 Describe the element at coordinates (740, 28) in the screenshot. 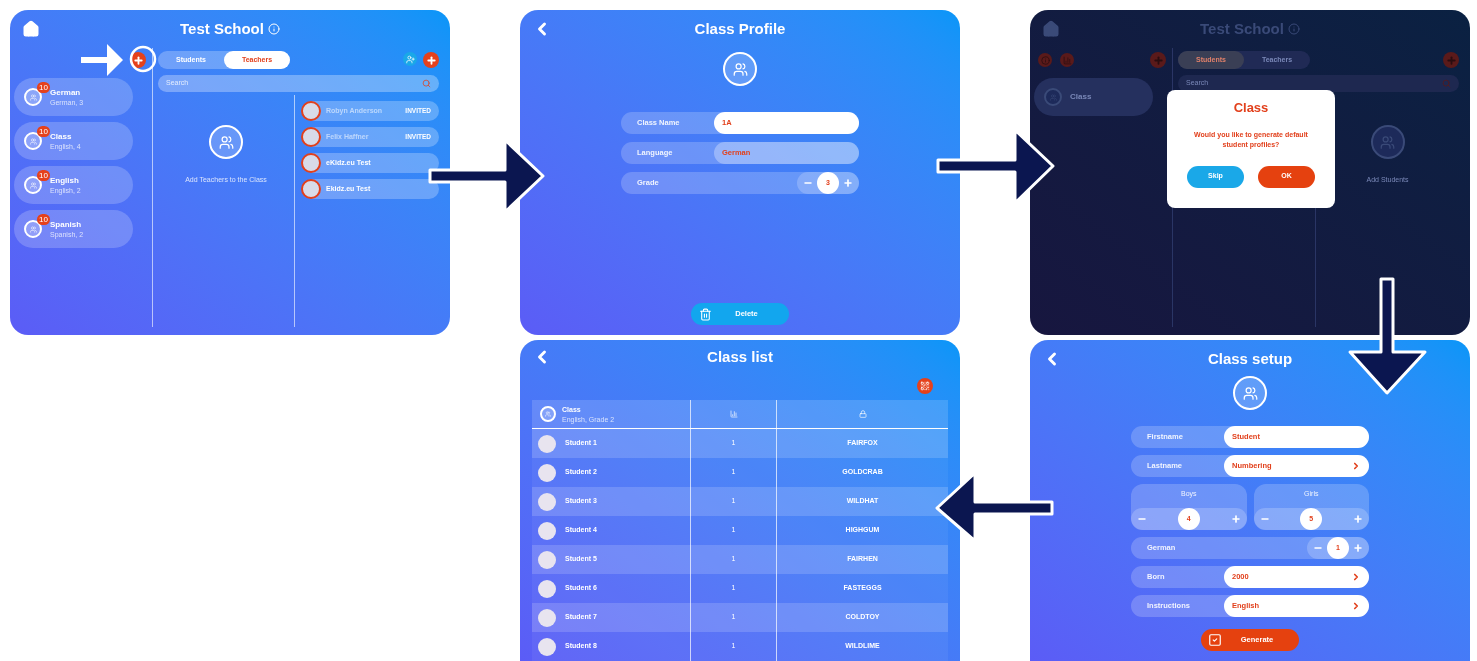

I see `screen-title: Class Profile` at that location.